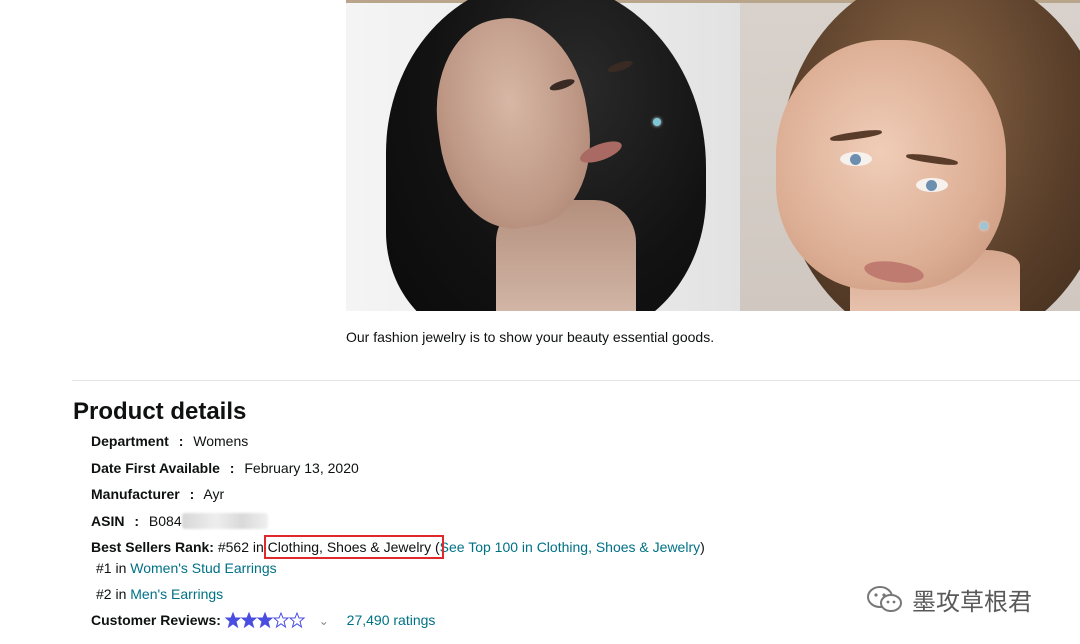 Image resolution: width=1080 pixels, height=644 pixels. Describe the element at coordinates (570, 547) in the screenshot. I see `see-top-100-link: See Top 100 in Clothing, Shoes & Jewelry` at that location.